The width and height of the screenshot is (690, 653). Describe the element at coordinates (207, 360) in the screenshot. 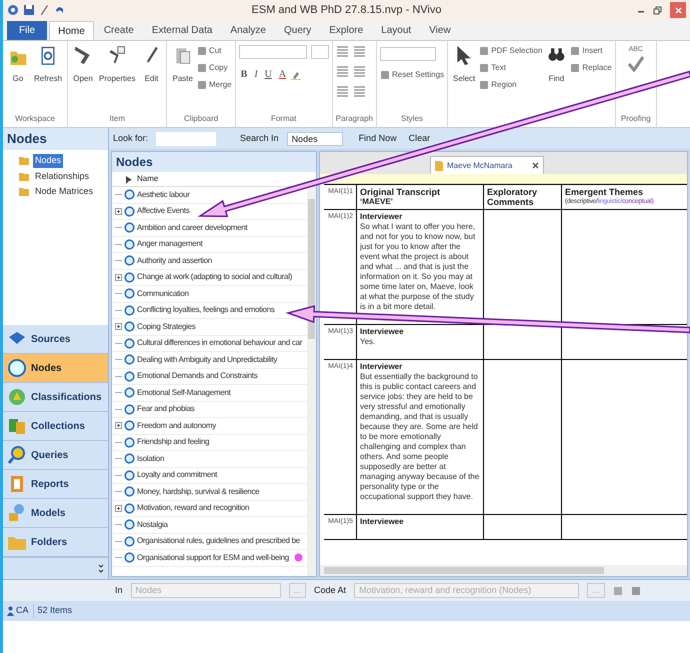

I see `node-name: Dealing with Ambiguity and Unpredictability` at that location.